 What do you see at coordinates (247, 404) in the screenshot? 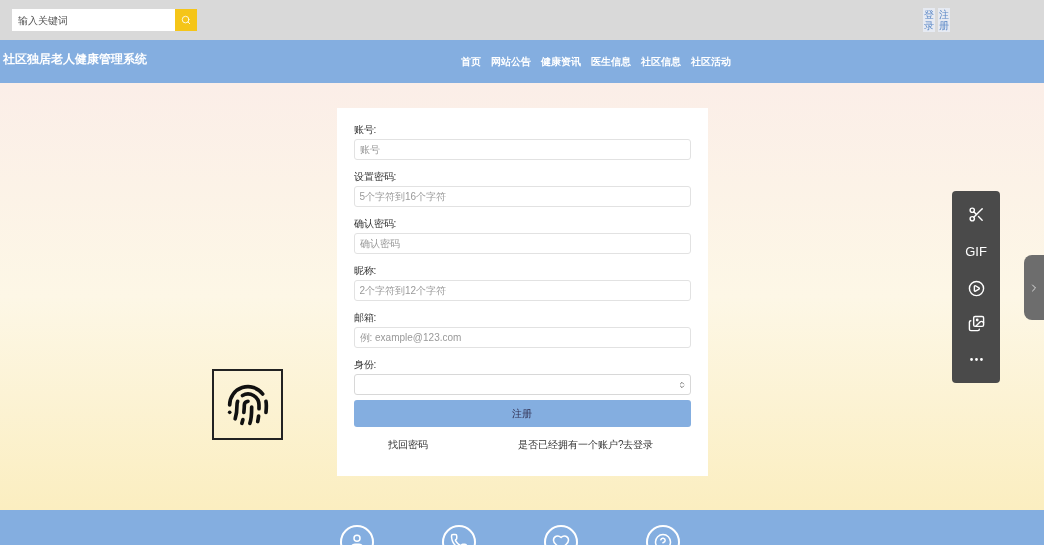
I see `fingerprint-search-icon` at bounding box center [247, 404].